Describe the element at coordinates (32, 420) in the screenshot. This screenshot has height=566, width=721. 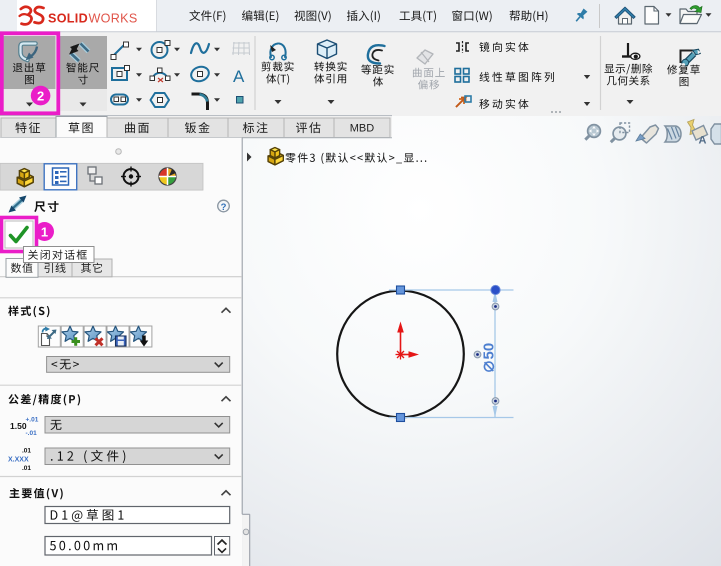
I see `svg-text: +.01` at that location.